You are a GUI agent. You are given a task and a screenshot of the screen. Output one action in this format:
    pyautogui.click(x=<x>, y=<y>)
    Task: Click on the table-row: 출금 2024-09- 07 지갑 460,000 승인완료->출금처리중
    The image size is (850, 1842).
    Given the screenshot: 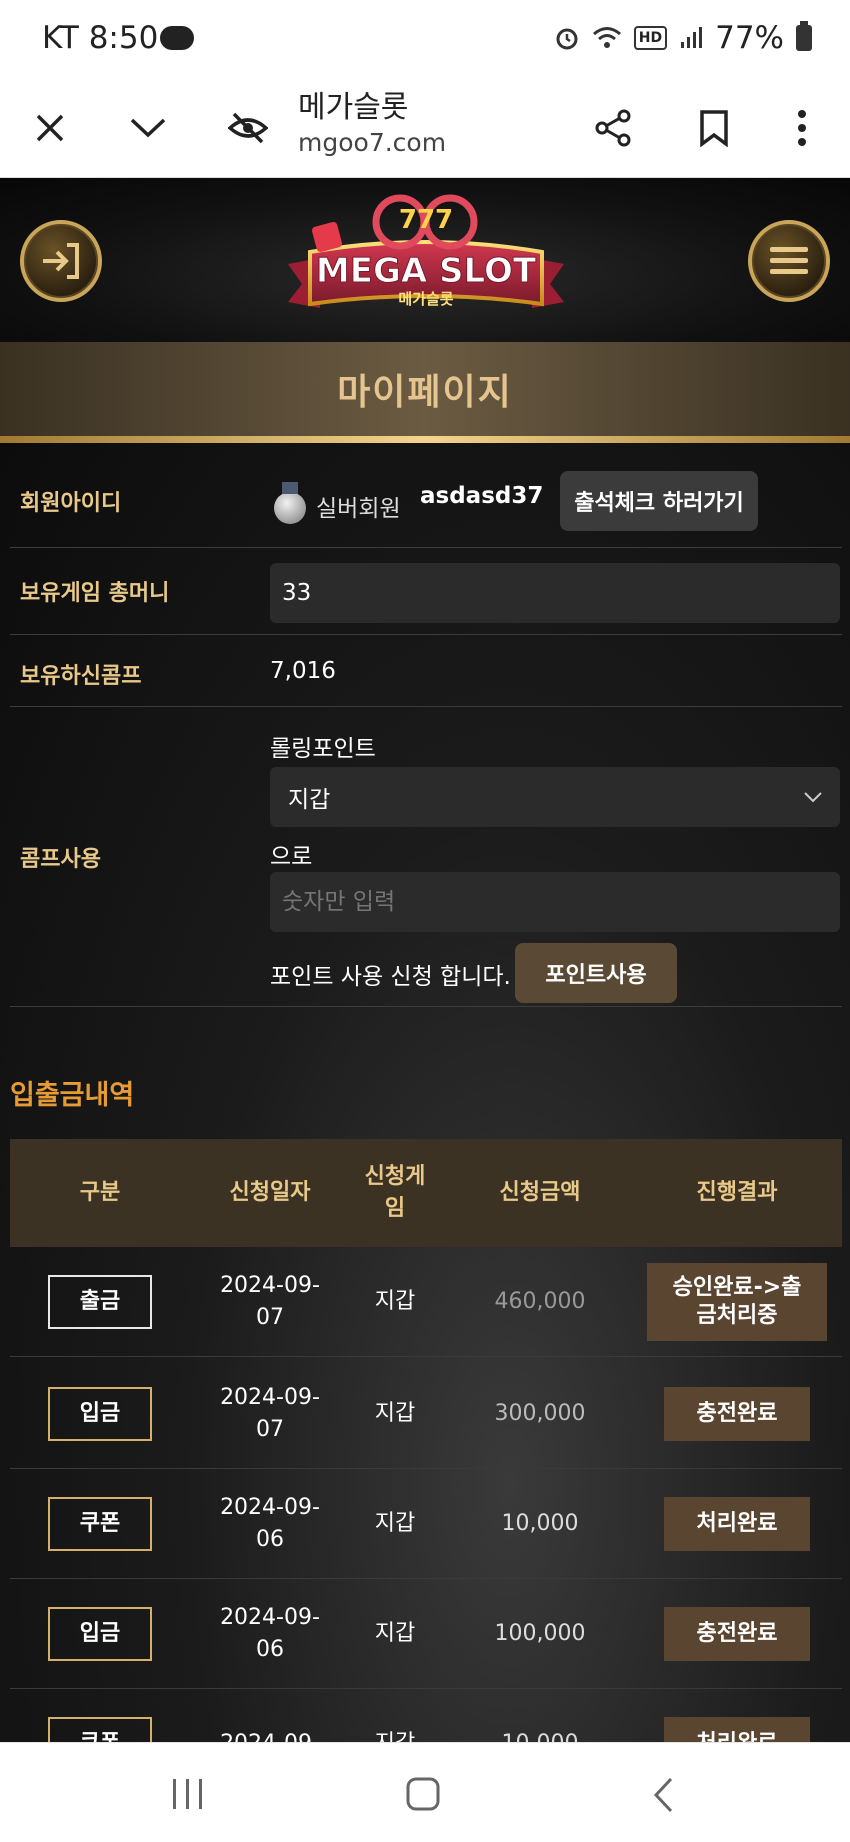 What is the action you would take?
    pyautogui.click(x=426, y=1302)
    